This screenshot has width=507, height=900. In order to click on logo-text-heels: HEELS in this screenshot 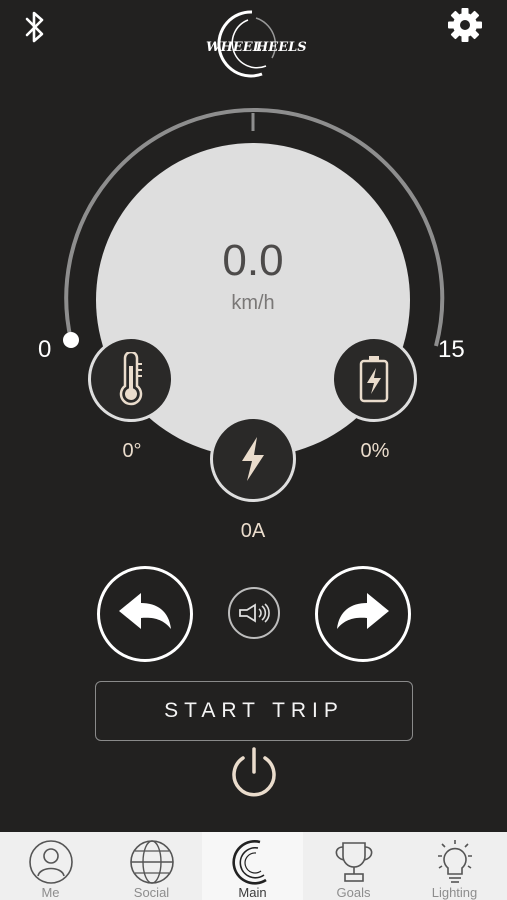, I will do `click(281, 47)`.